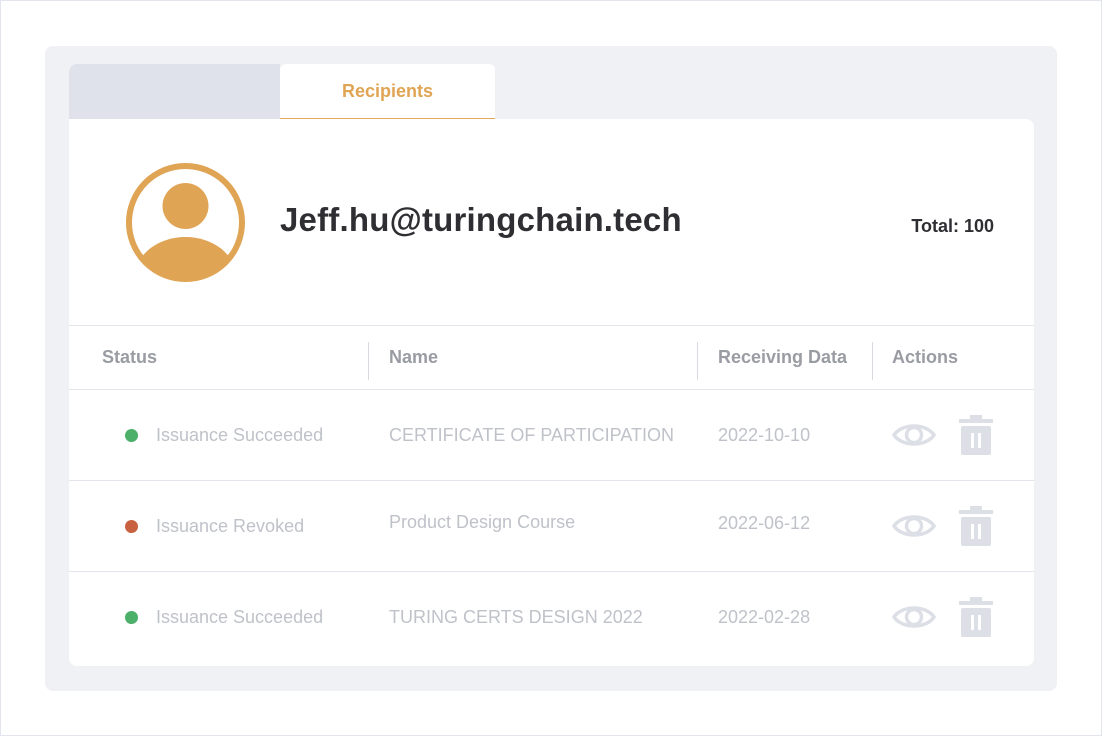 This screenshot has width=1102, height=736. I want to click on tab-recipients: Recipients, so click(387, 92).